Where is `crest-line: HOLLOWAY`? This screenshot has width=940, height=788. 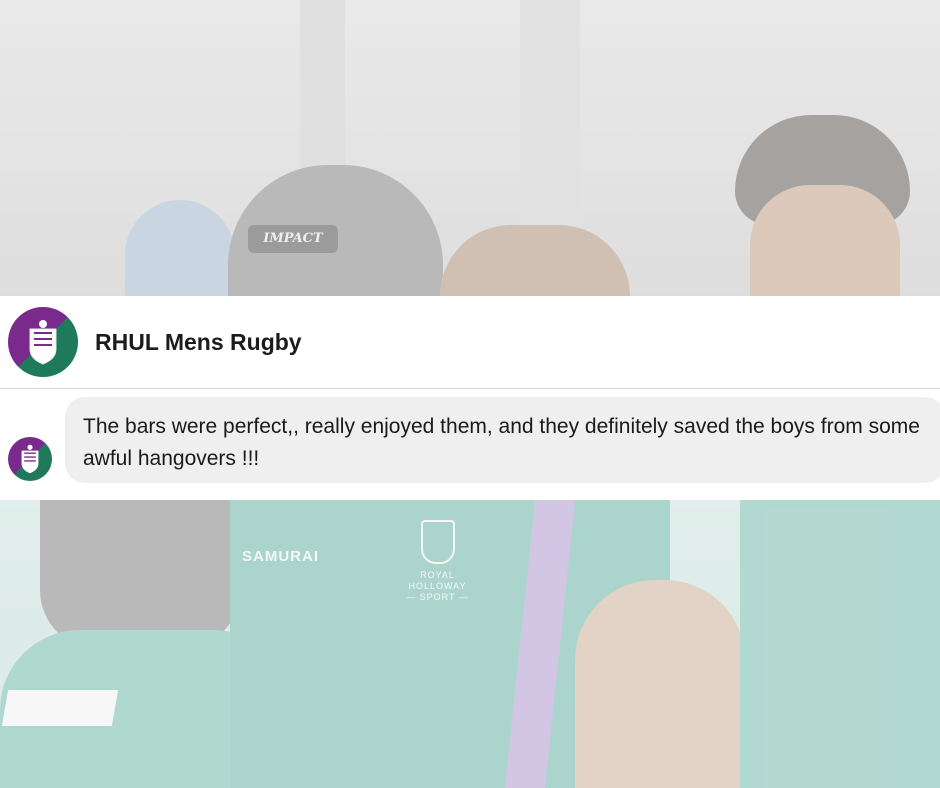 crest-line: HOLLOWAY is located at coordinates (437, 586).